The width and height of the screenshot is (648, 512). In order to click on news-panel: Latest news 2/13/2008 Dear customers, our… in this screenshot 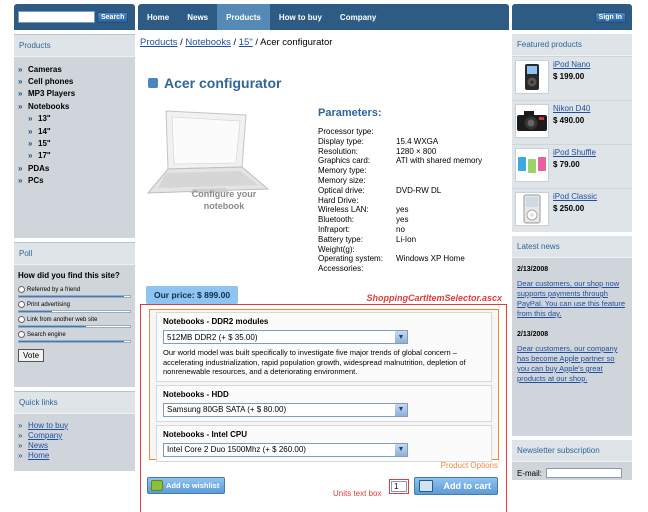, I will do `click(572, 336)`.